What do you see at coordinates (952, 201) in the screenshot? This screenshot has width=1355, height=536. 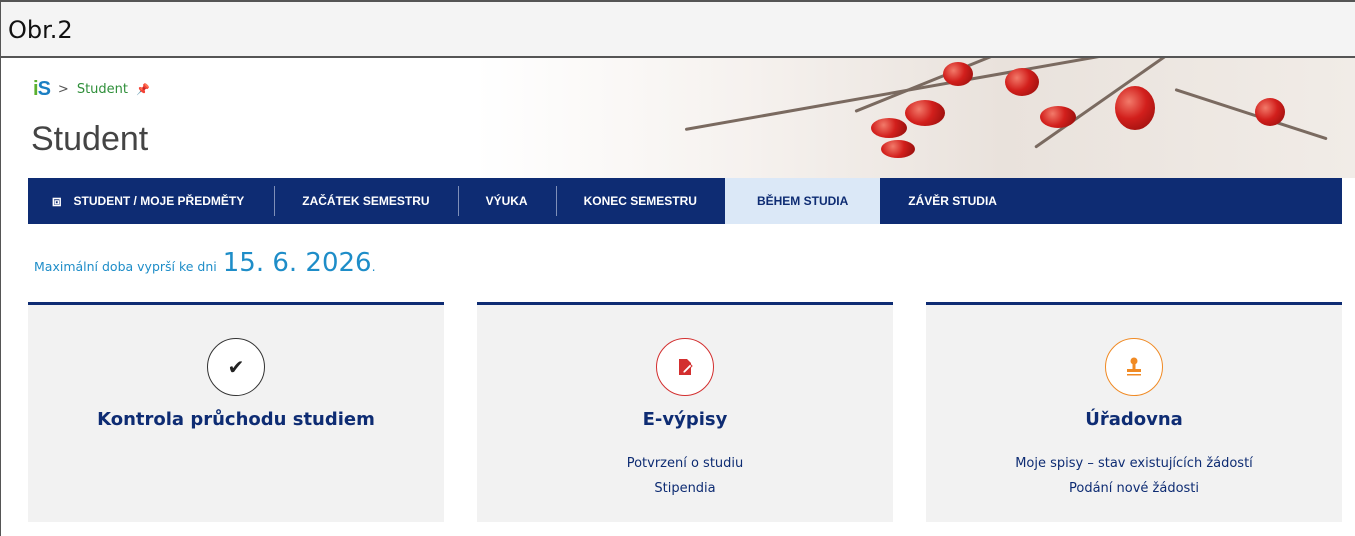 I see `nav-zaver-studia: ZÁVĚR STUDIA` at bounding box center [952, 201].